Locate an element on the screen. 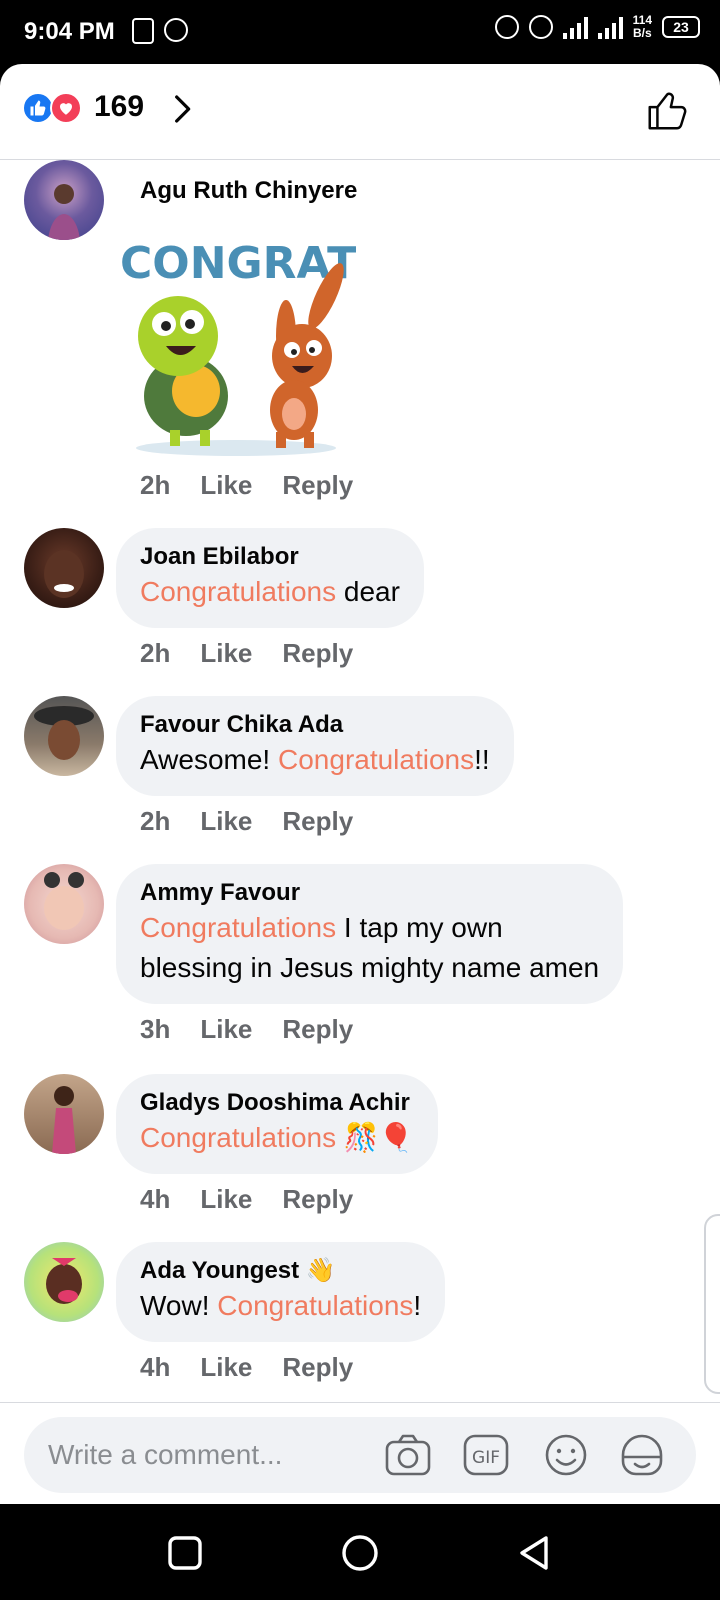 Image resolution: width=720 pixels, height=1600 pixels. waving-hand-icon: 👋 is located at coordinates (320, 1270).